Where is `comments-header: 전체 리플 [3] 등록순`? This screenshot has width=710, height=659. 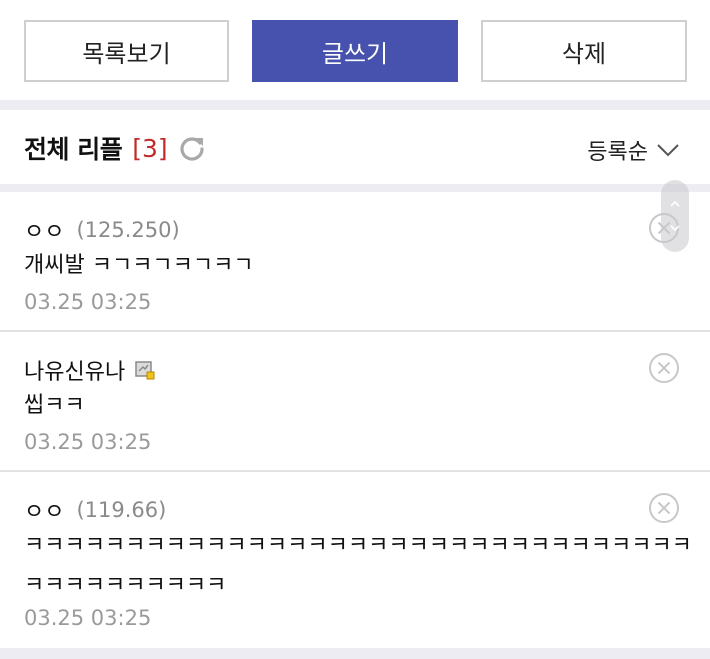
comments-header: 전체 리플 [3] 등록순 is located at coordinates (355, 147).